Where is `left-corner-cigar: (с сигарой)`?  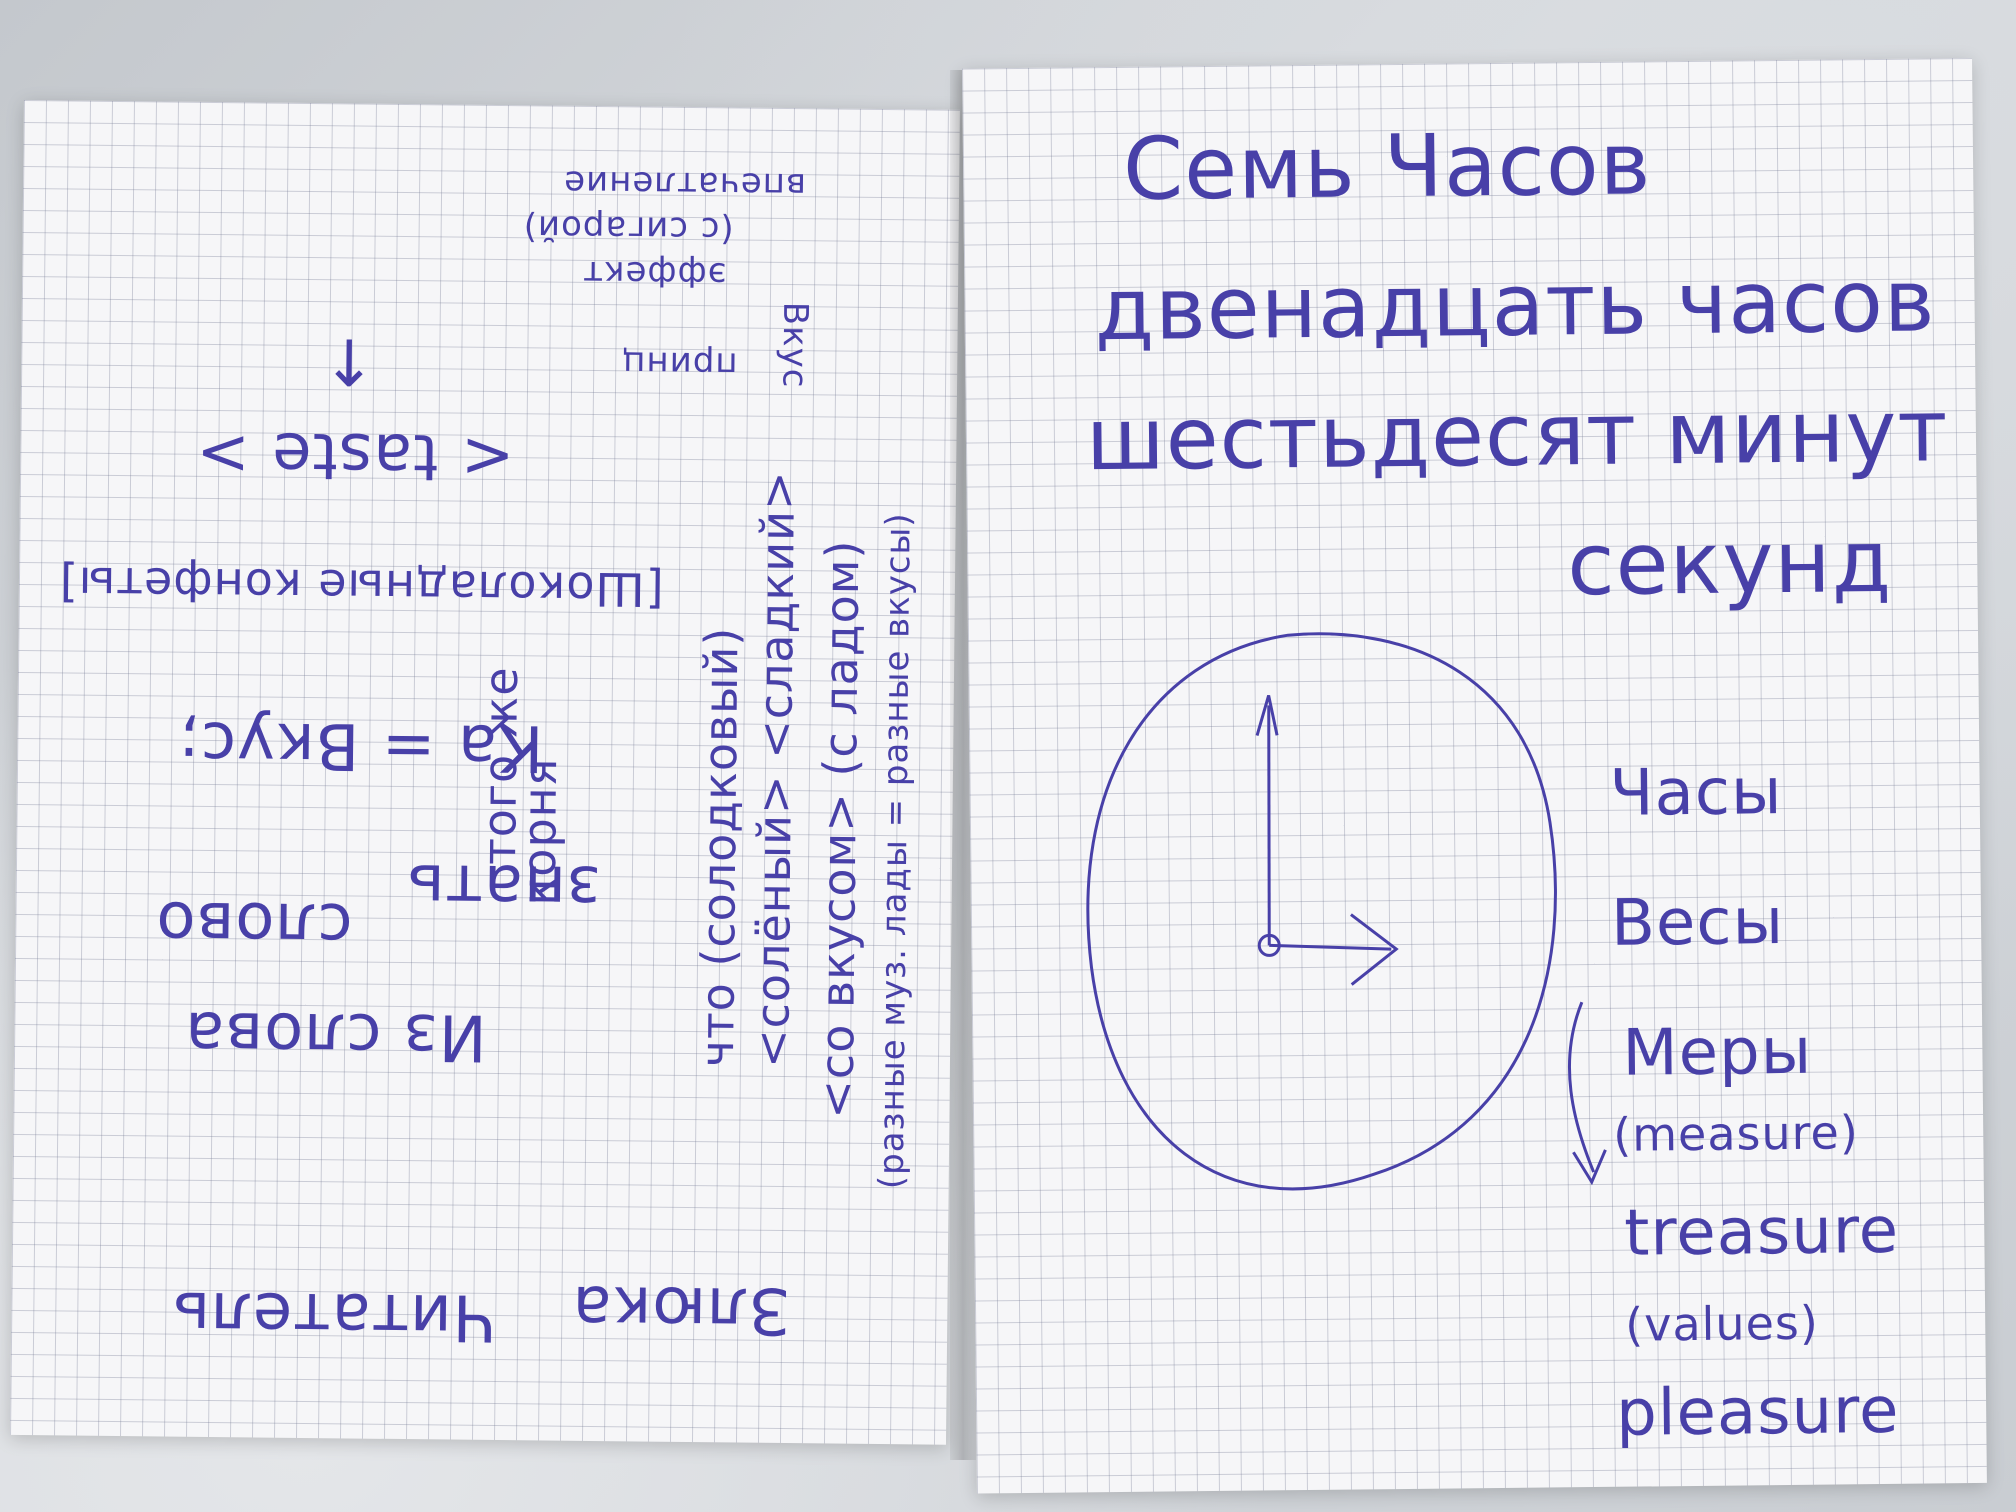
left-corner-cigar: (с сигарой) is located at coordinates (628, 228).